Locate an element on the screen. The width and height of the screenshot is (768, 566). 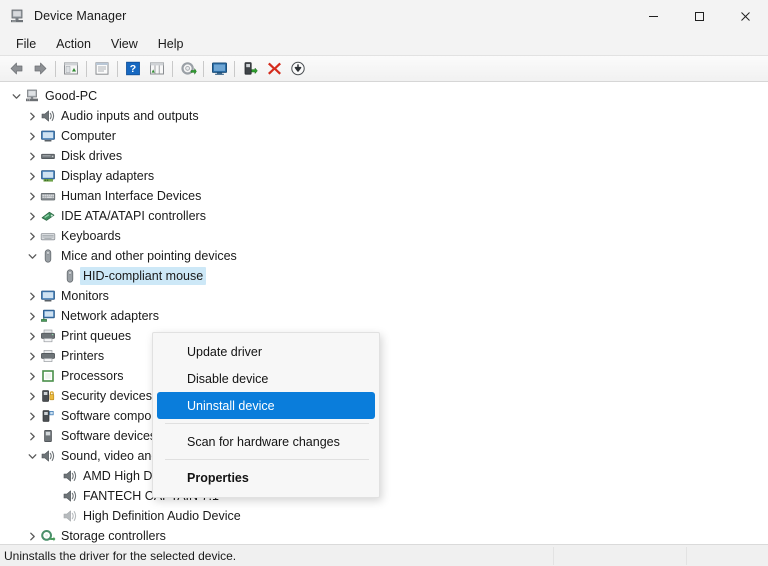
tree-node-software-devices: Software devices is located at coordinates (384, 436).